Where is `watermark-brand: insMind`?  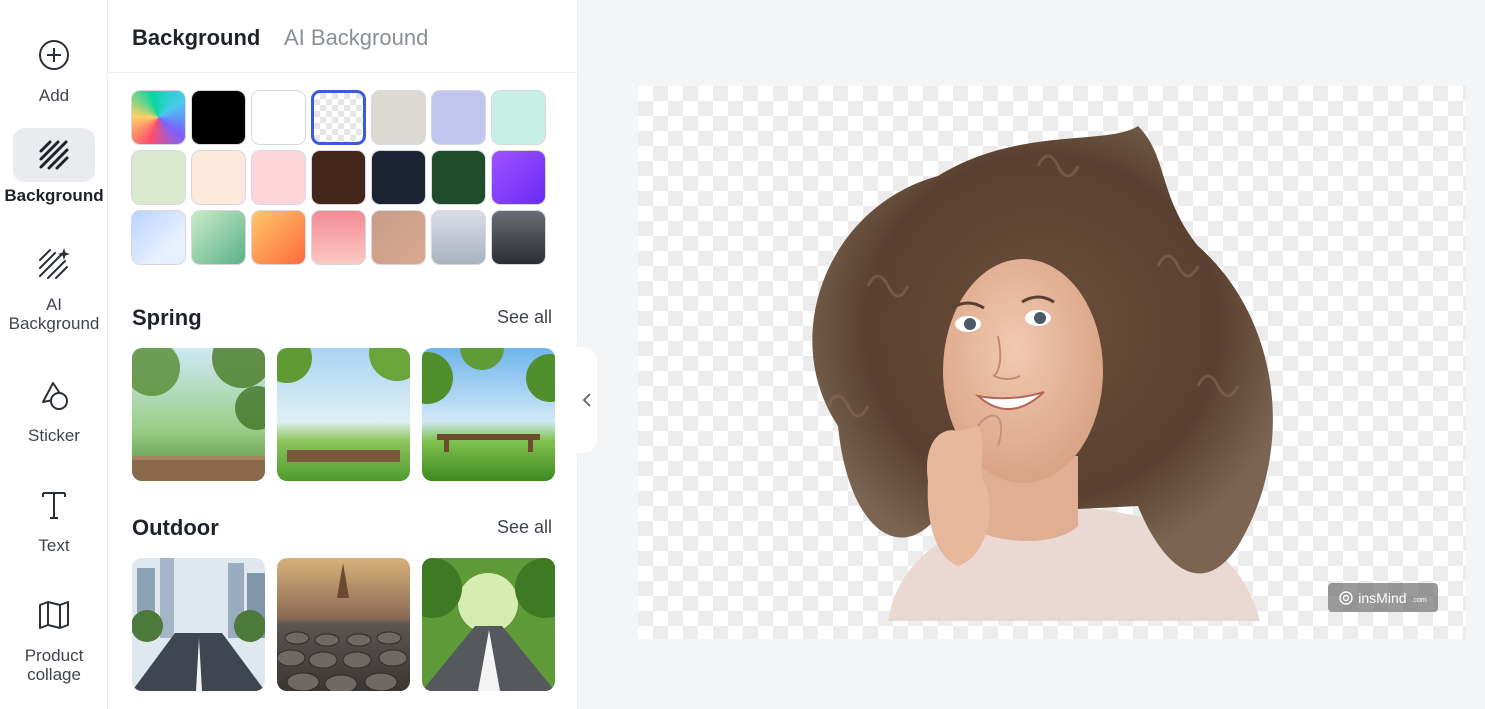
watermark-brand: insMind is located at coordinates (1382, 597).